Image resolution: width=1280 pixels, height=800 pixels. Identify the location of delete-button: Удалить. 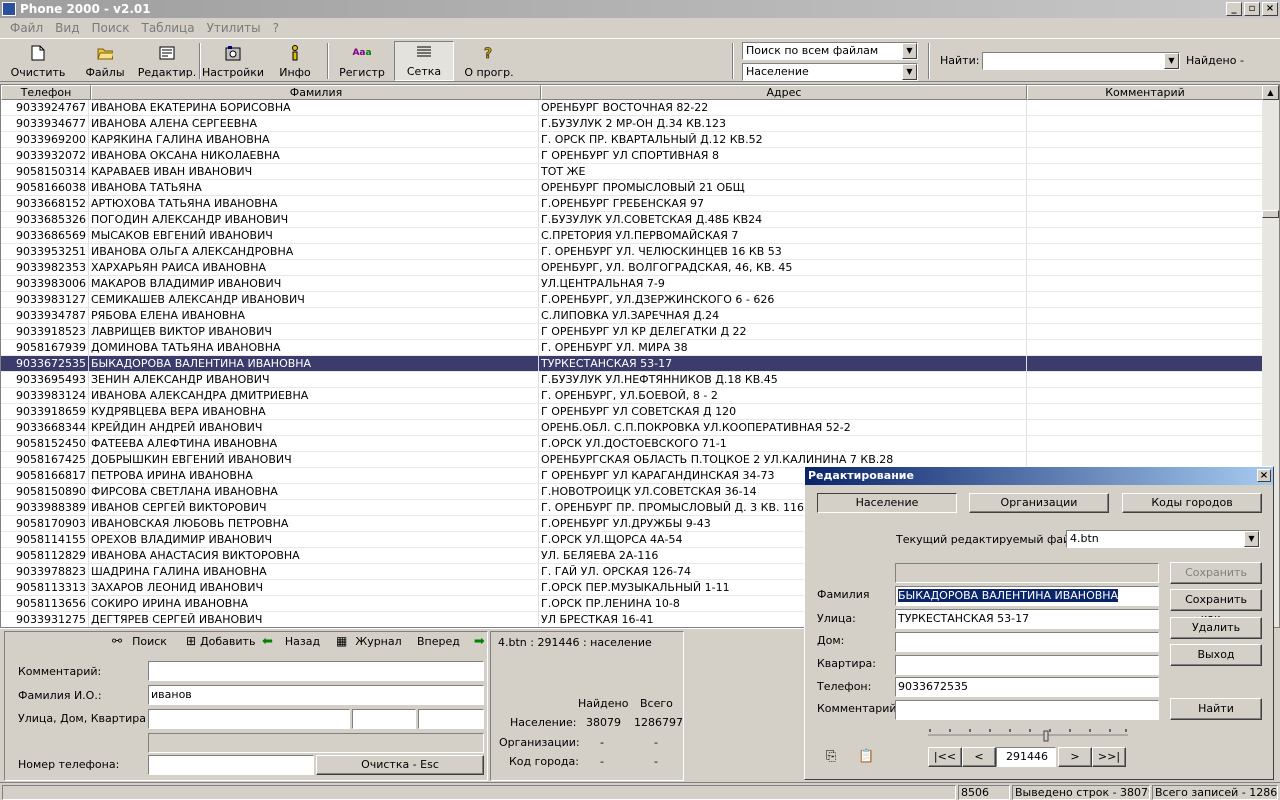
(1216, 628).